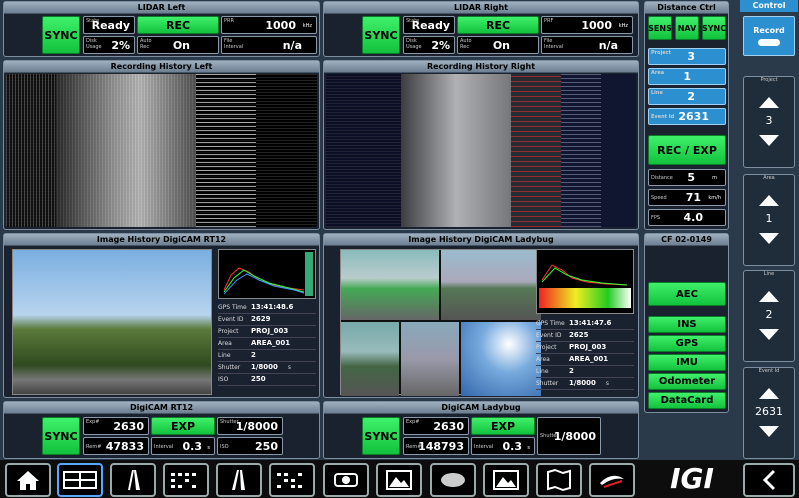 Image resolution: width=799 pixels, height=498 pixels. I want to click on digicam-rt12-title: DigiCAM RT12, so click(161, 408).